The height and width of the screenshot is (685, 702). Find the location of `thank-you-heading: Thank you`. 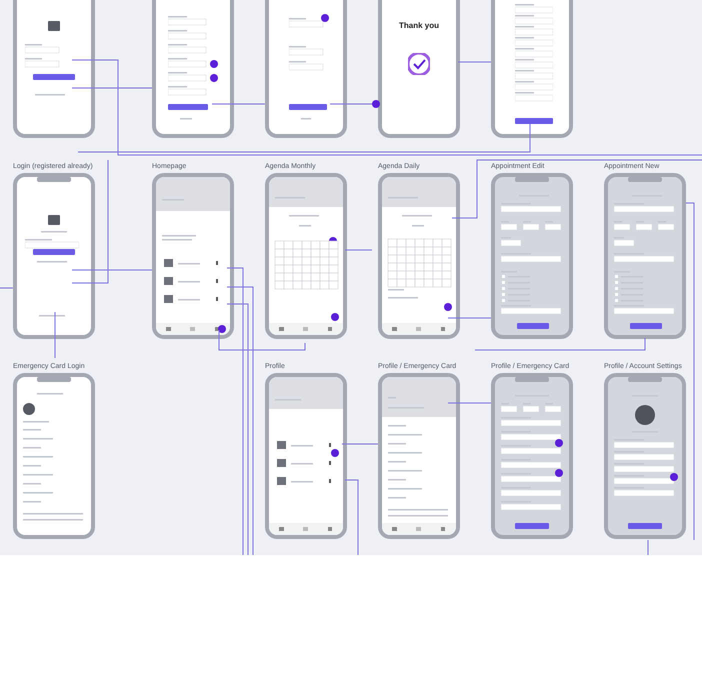

thank-you-heading: Thank you is located at coordinates (419, 26).